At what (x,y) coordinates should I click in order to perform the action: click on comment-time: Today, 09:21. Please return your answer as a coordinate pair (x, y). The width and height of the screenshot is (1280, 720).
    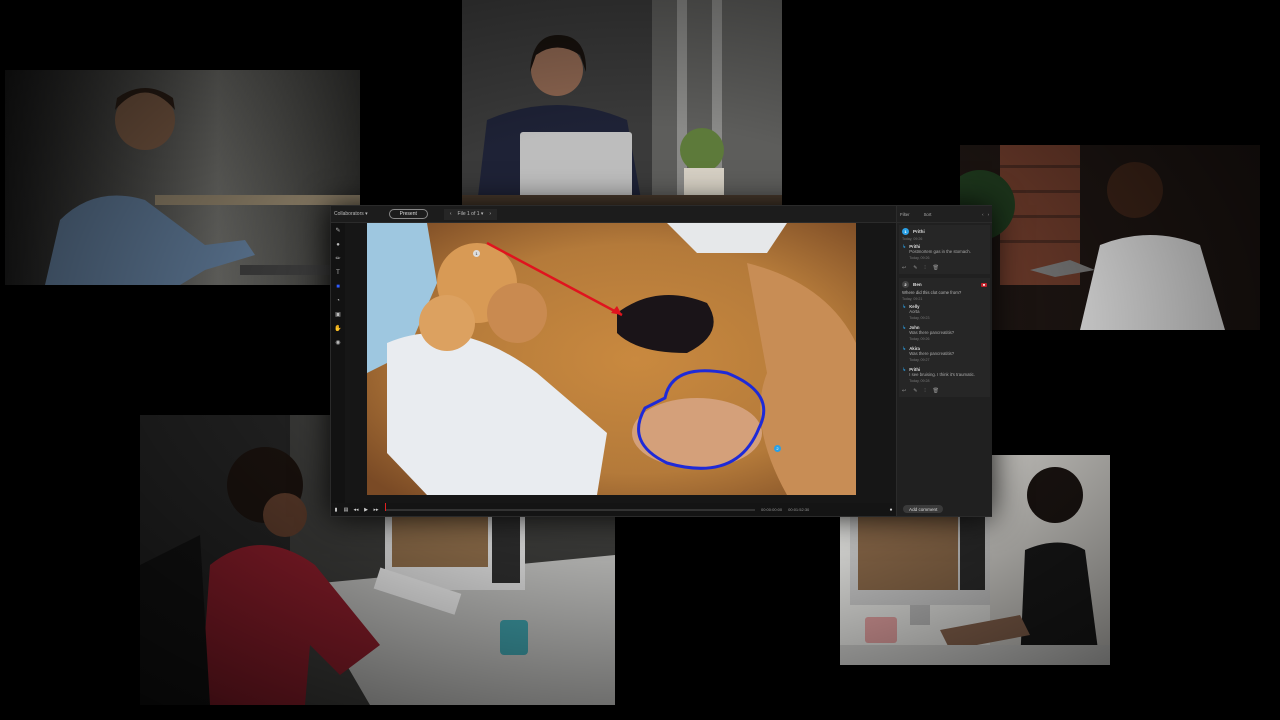
    Looking at the image, I should click on (912, 299).